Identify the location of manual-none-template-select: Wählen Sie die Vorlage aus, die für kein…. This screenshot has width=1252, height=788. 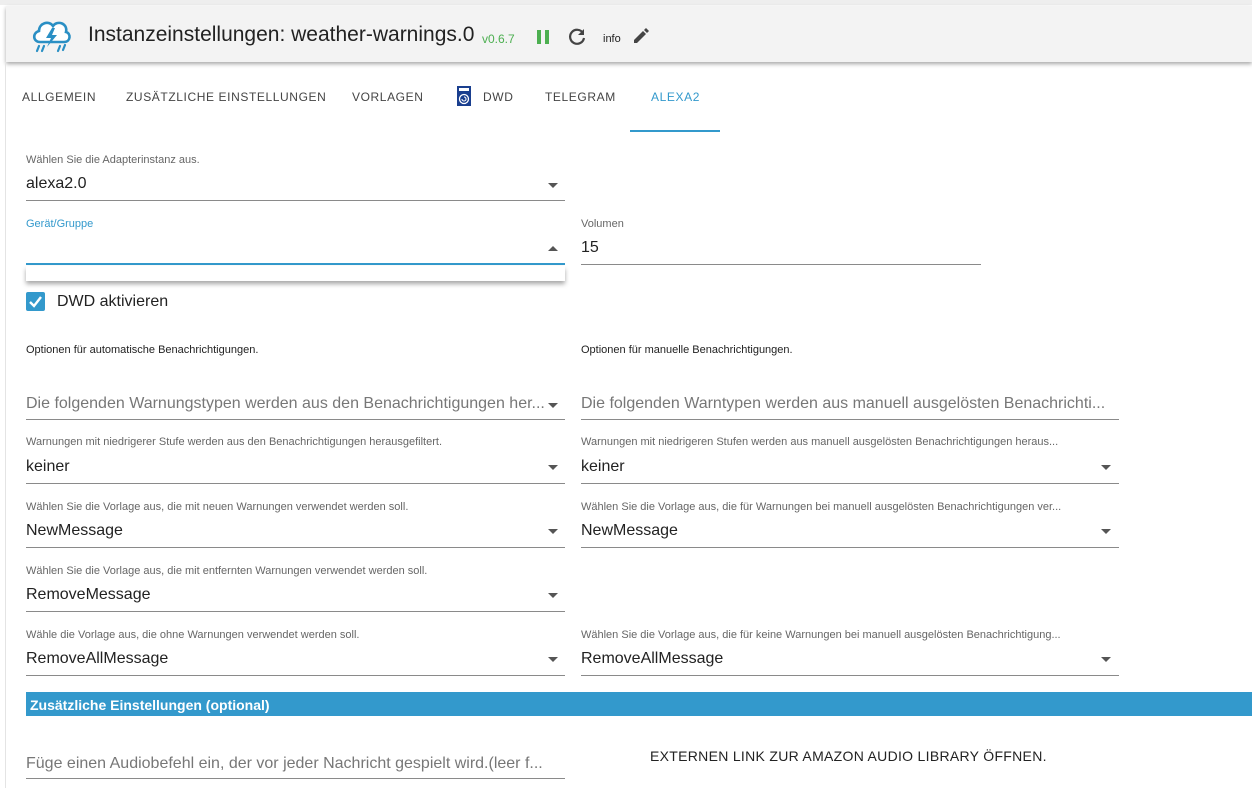
(850, 653).